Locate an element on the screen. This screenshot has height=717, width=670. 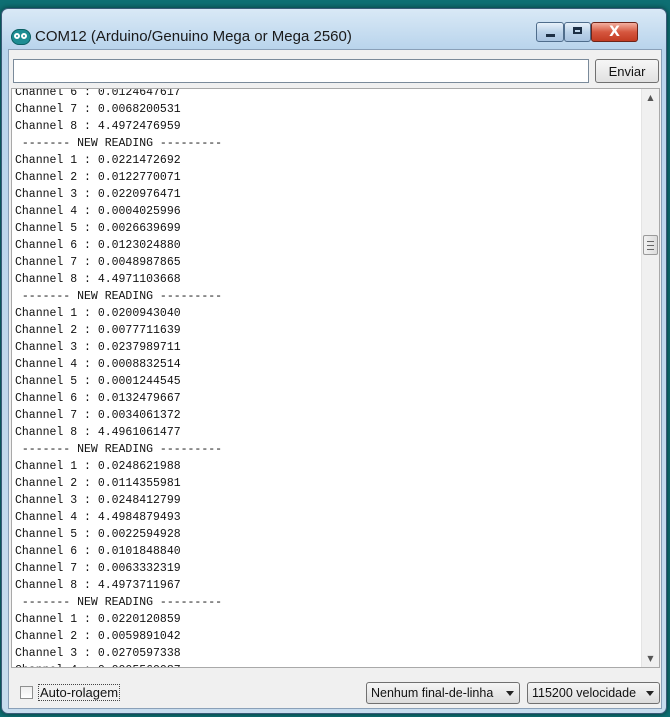
scroll-down-icon: ▼ is located at coordinates (650, 658).